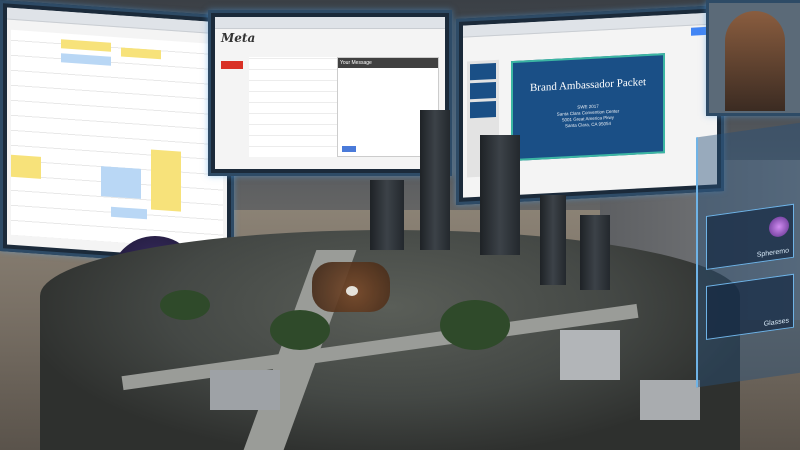 The width and height of the screenshot is (800, 450). I want to click on video-call-panel, so click(753, 58).